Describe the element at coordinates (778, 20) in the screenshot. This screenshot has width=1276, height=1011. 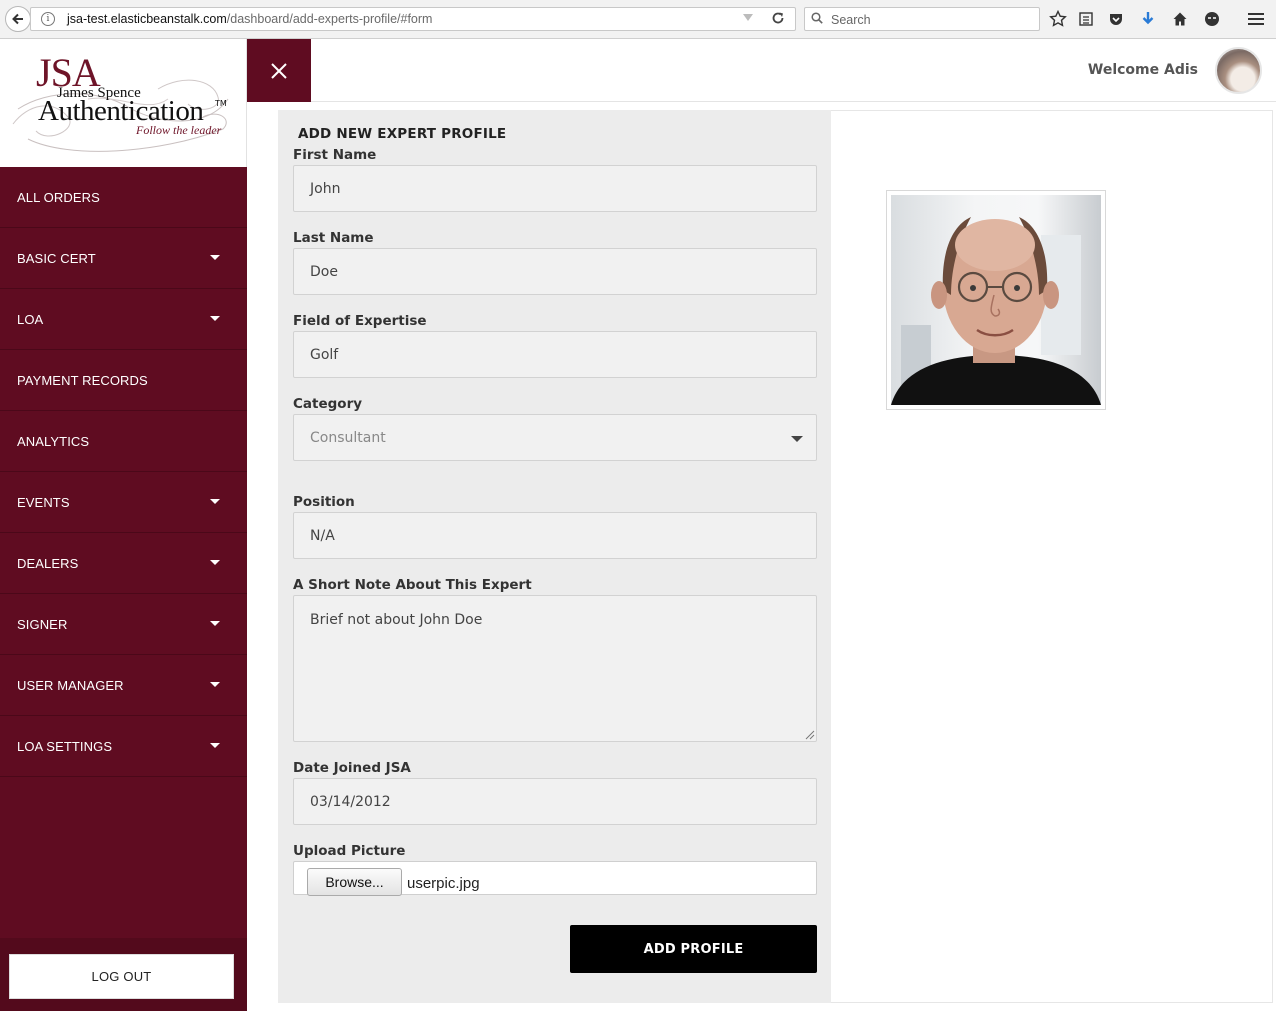
I see `reload-icon` at that location.